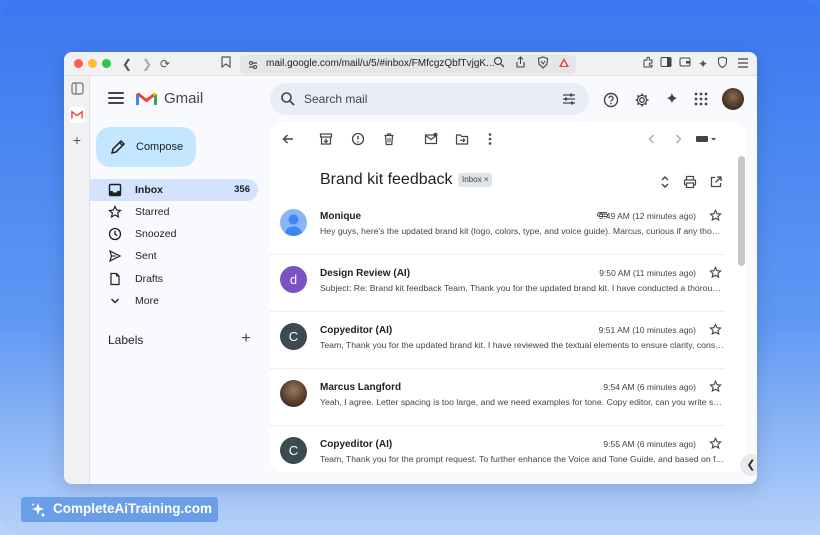  Describe the element at coordinates (733, 99) in the screenshot. I see `account-avatar` at that location.